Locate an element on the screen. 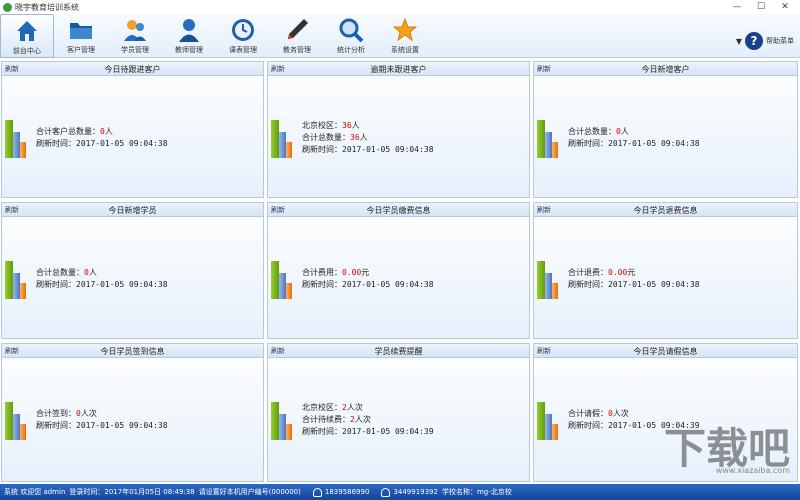  help-icon: ? is located at coordinates (754, 41).